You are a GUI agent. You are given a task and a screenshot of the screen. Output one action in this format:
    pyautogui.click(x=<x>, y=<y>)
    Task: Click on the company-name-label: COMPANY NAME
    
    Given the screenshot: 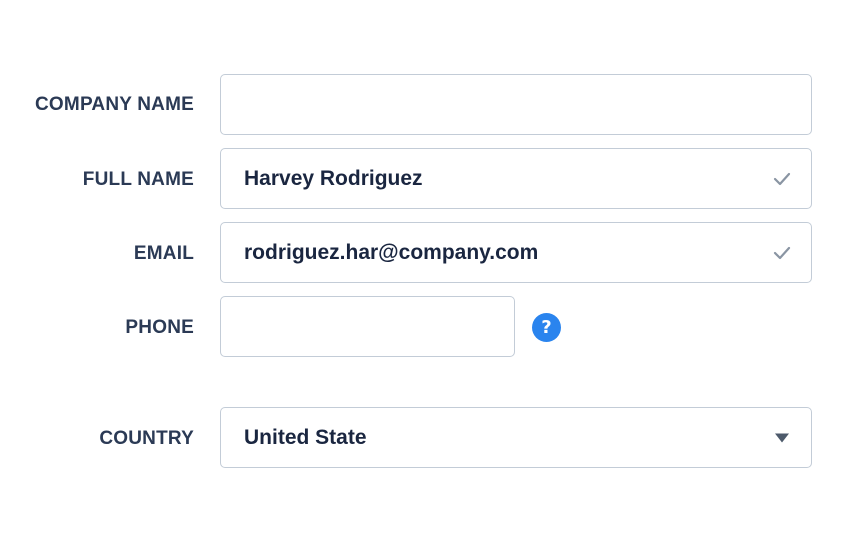 What is the action you would take?
    pyautogui.click(x=114, y=104)
    